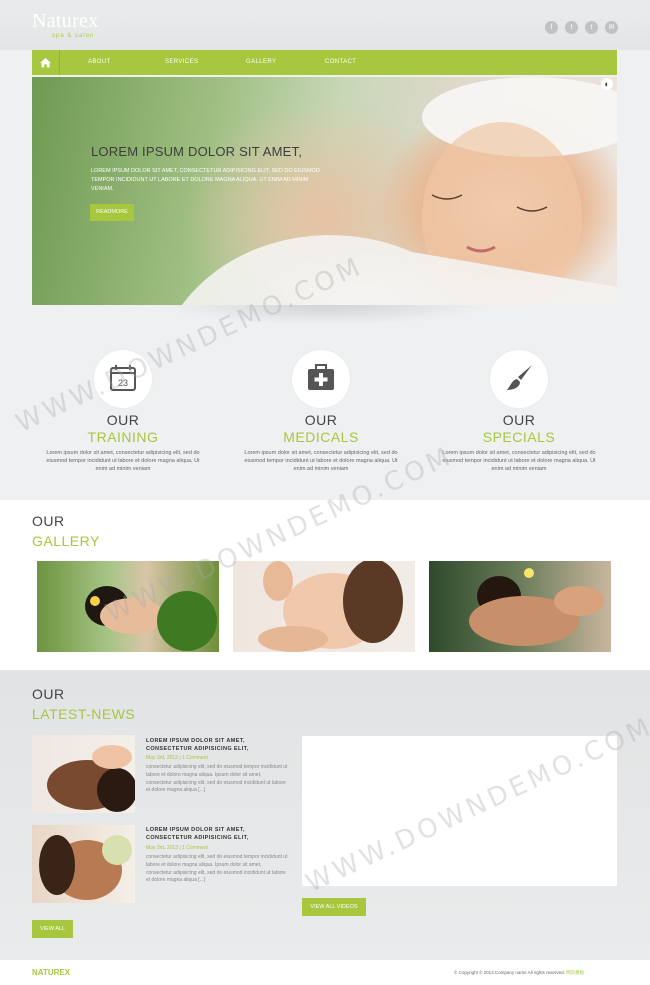  I want to click on footer-logo: NATUREX, so click(51, 972).